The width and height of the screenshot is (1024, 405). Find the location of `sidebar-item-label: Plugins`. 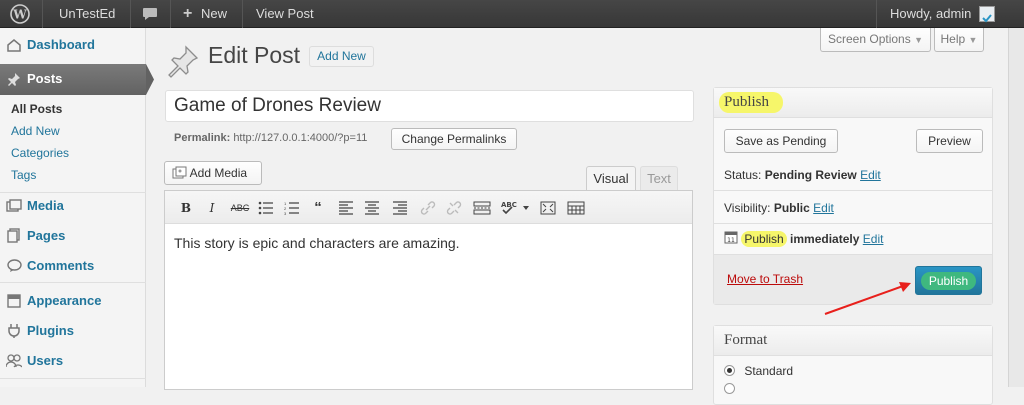

sidebar-item-label: Plugins is located at coordinates (50, 330).